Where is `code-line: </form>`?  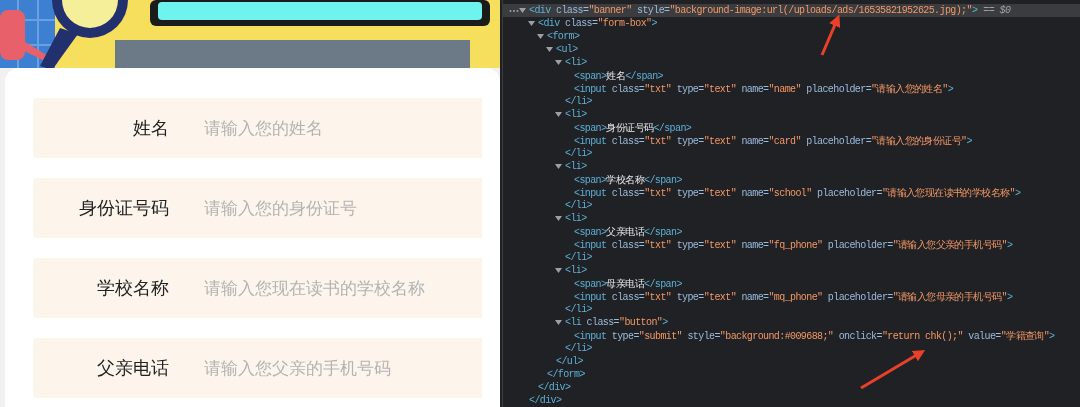
code-line: </form> is located at coordinates (566, 374).